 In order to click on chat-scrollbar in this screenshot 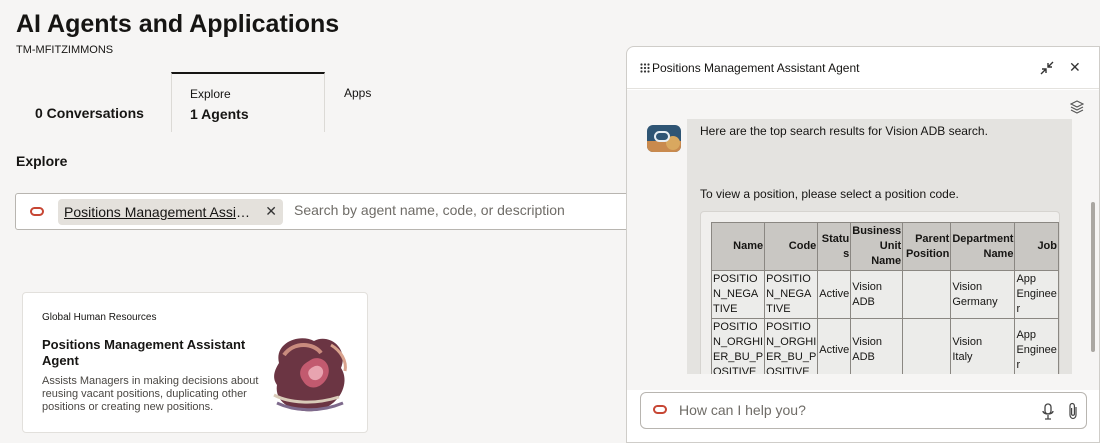, I will do `click(1093, 274)`.